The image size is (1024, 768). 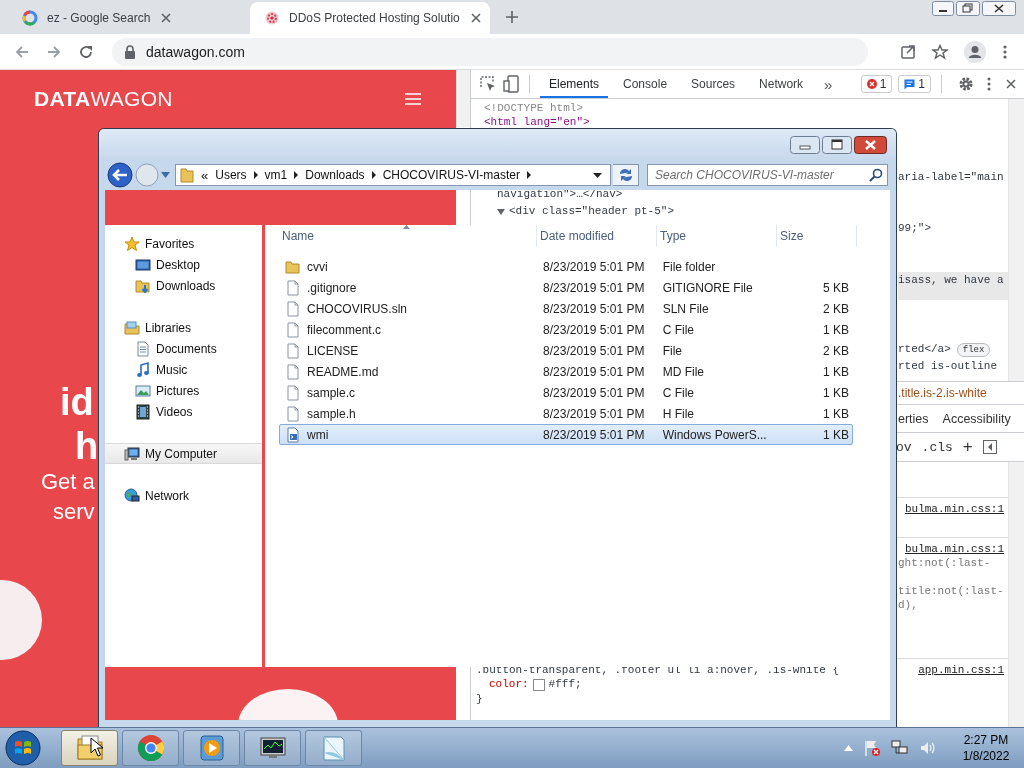 I want to click on code-line: aria-label="main, so click(x=951, y=177).